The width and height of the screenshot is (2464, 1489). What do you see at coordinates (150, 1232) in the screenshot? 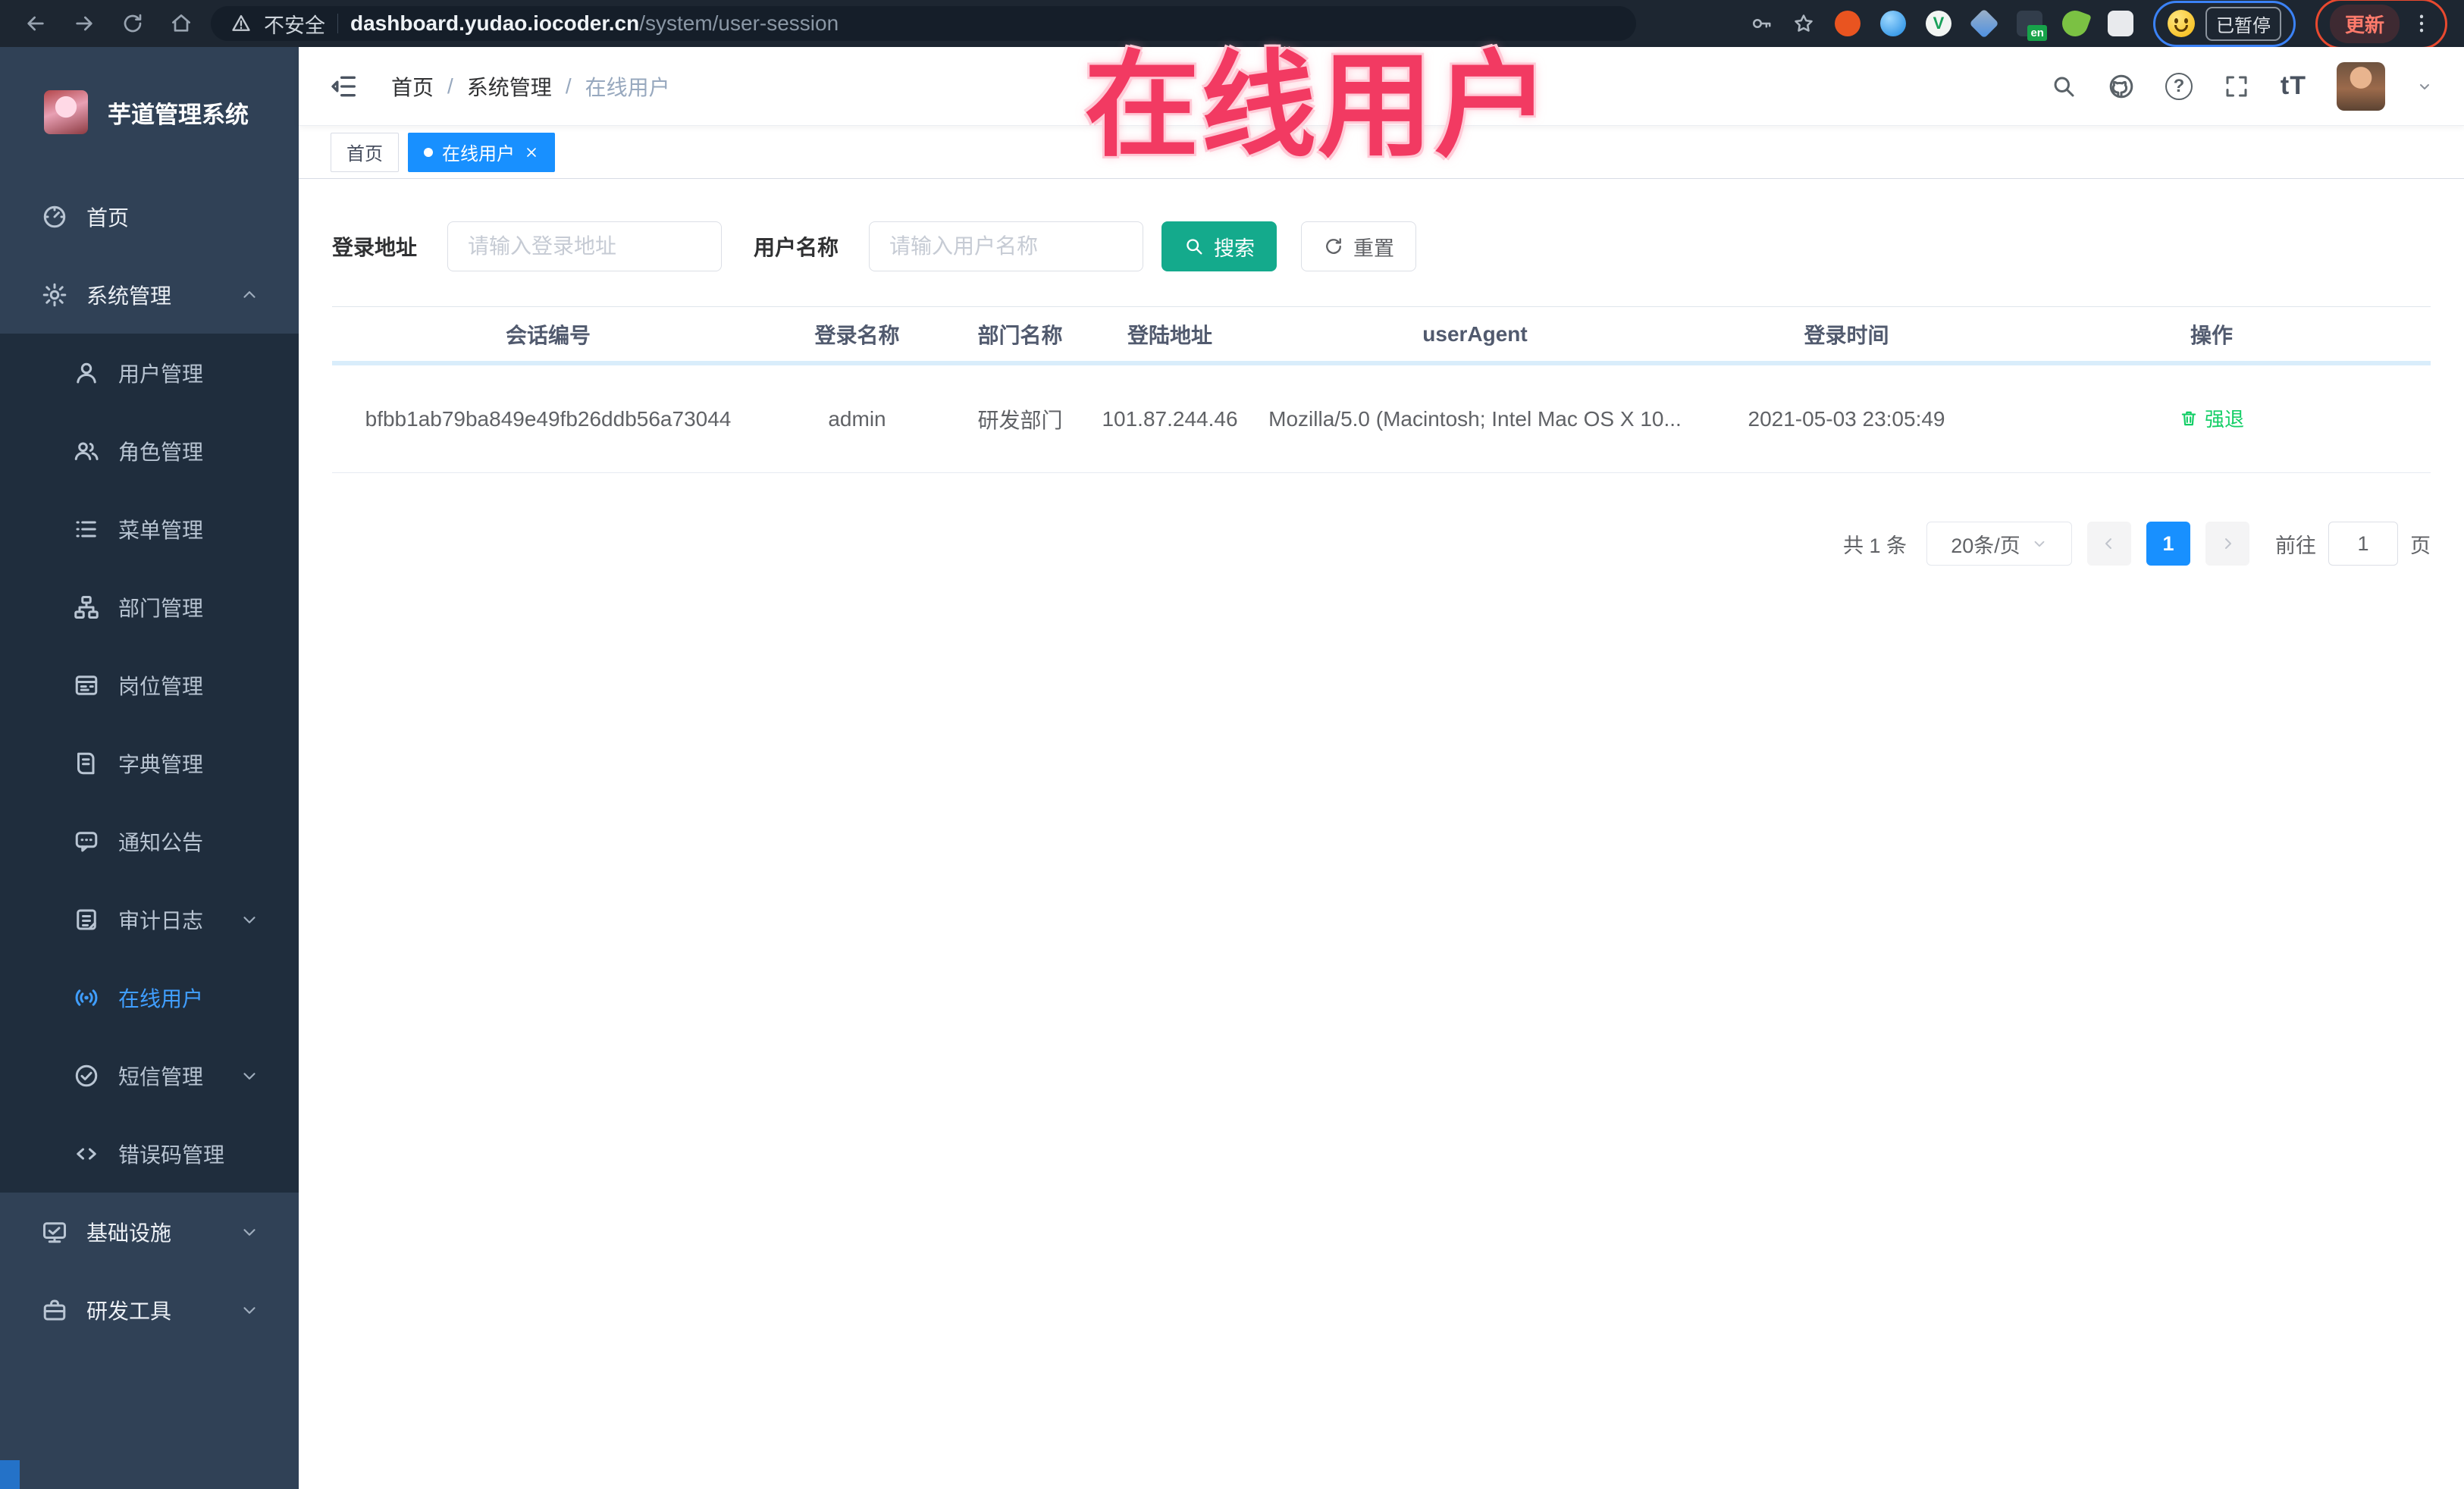
I see `sidebar-item-infrastructure: 基础设施` at bounding box center [150, 1232].